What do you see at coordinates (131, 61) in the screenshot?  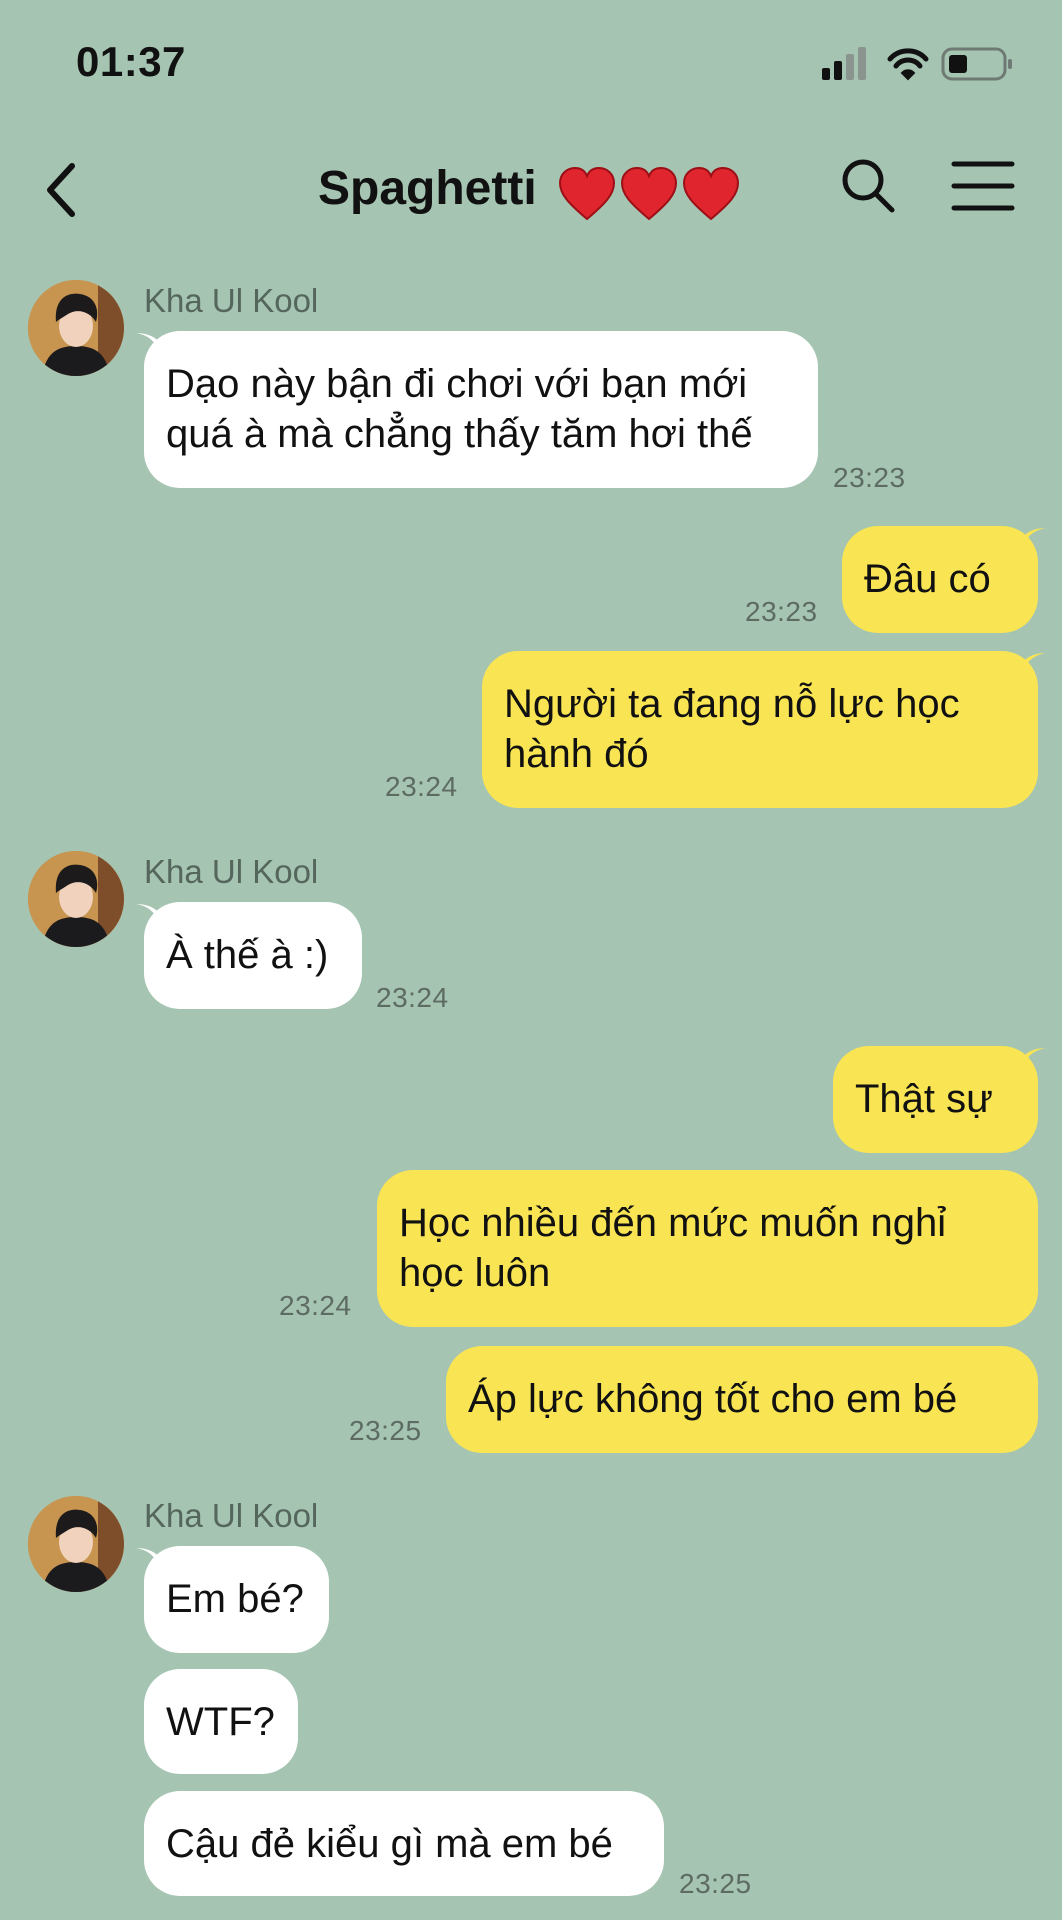 I see `status-time: 01:37` at bounding box center [131, 61].